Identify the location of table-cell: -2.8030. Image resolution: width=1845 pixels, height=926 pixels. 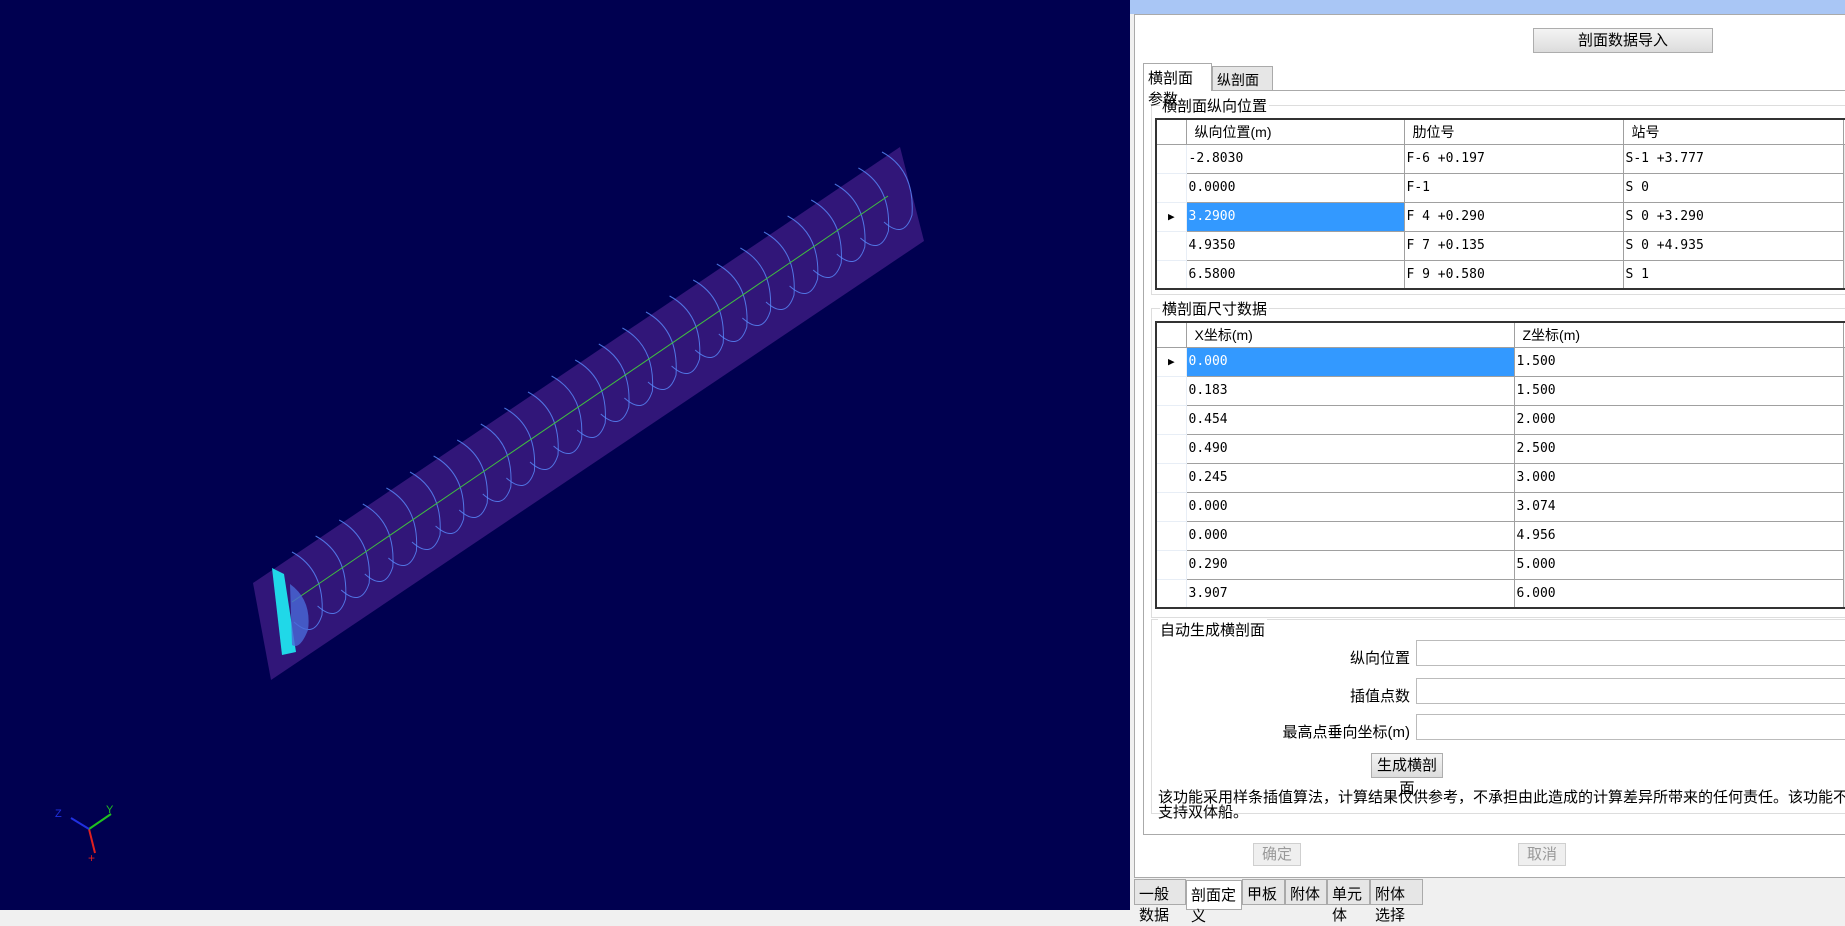
(1295, 158).